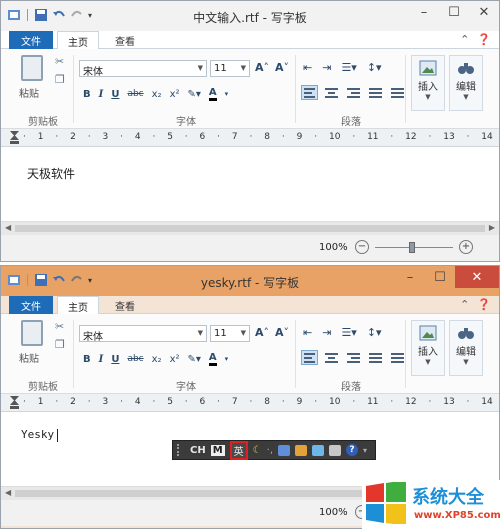 This screenshot has width=500, height=529. I want to click on scroll-thumb, so click(250, 228).